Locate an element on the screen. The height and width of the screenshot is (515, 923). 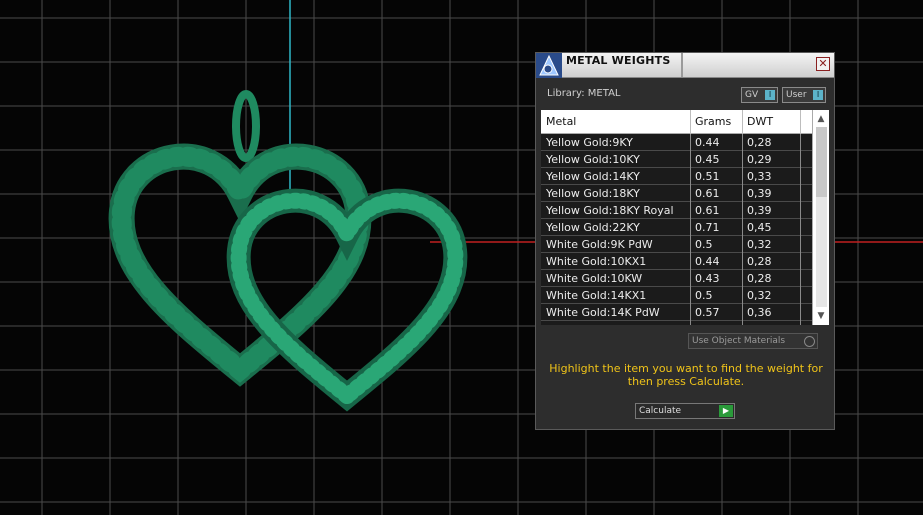
app-logo-icon is located at coordinates (549, 65).